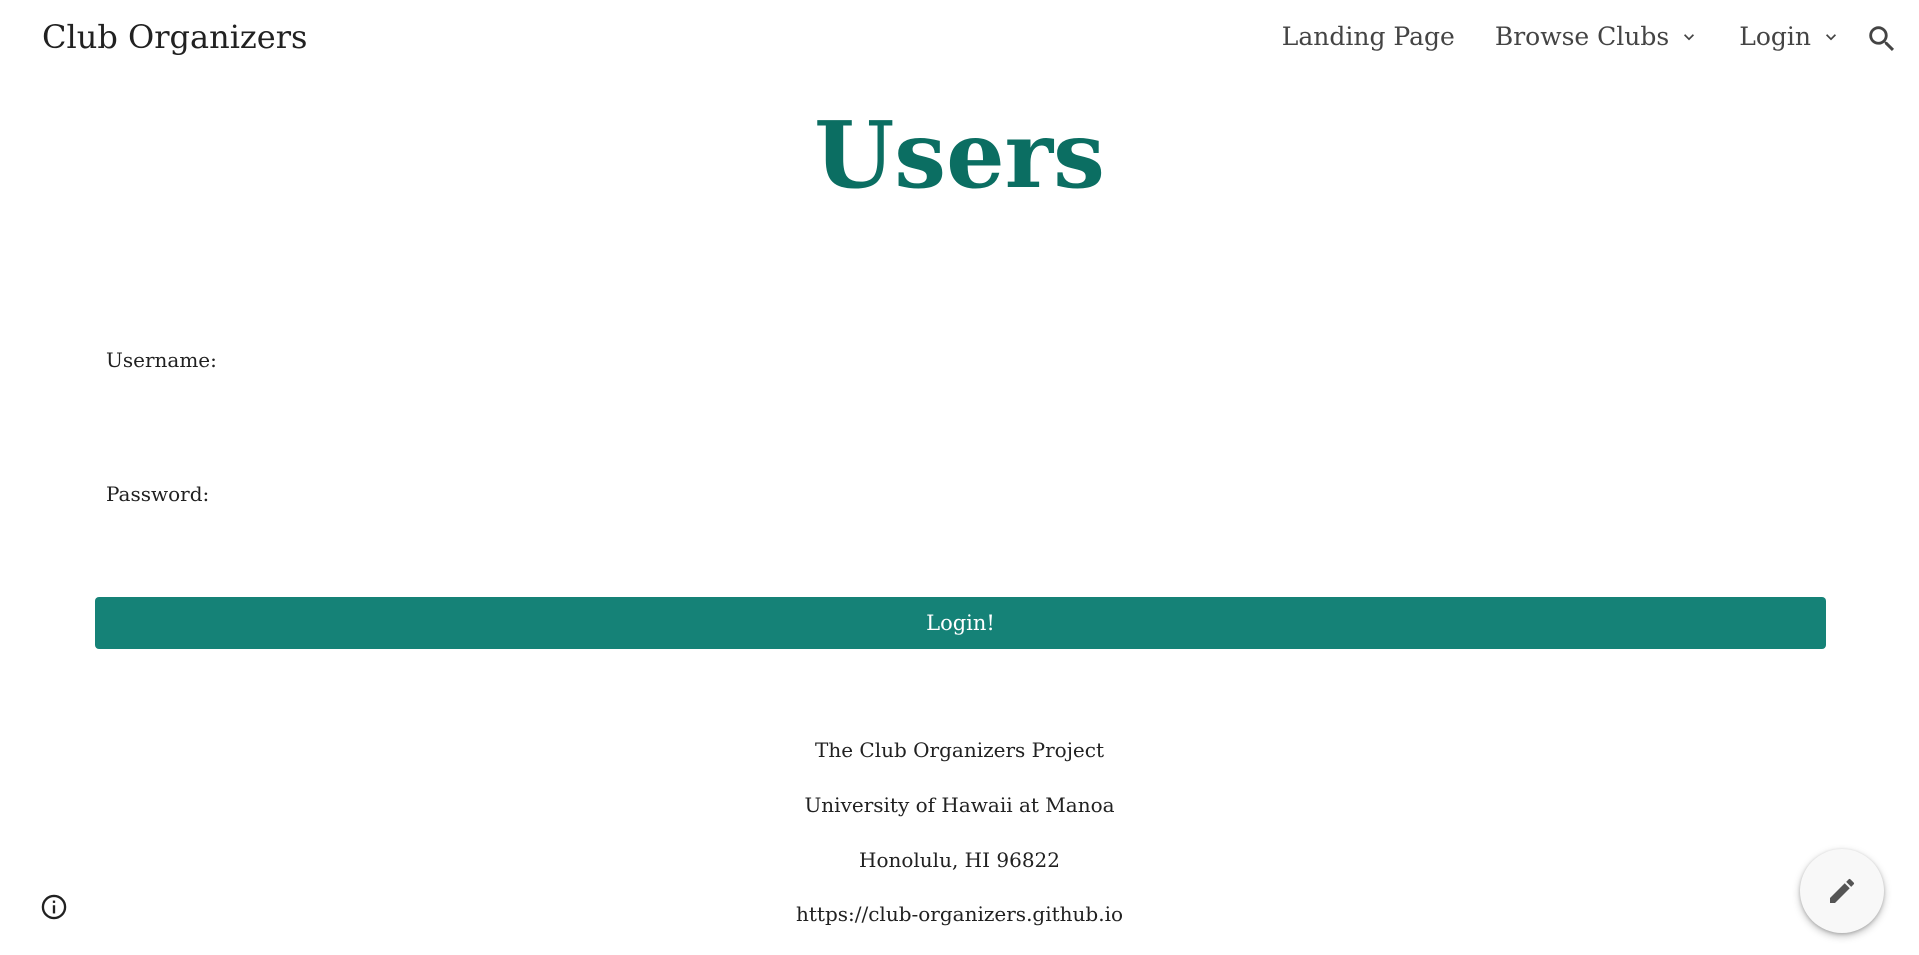 The image size is (1919, 955). I want to click on username-label: Username:, so click(161, 360).